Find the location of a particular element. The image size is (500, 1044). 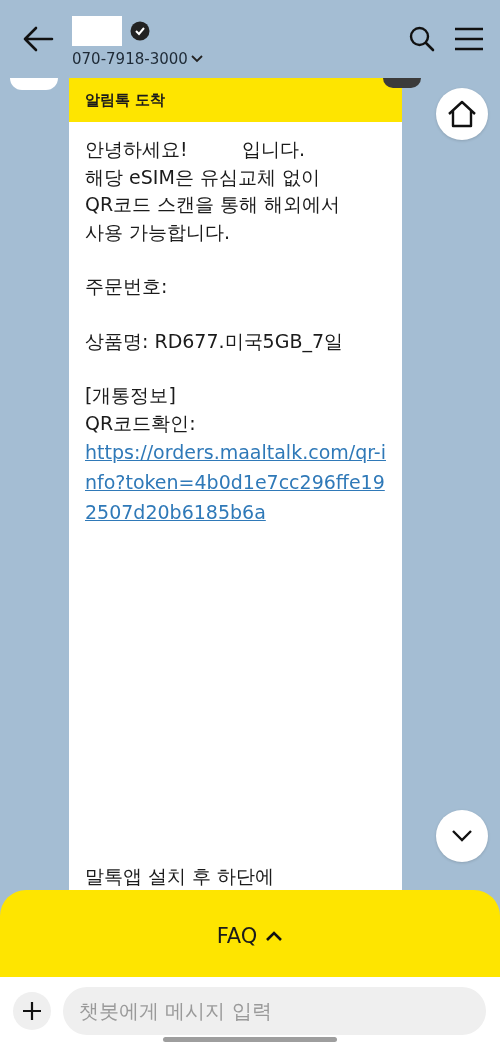

home-icon is located at coordinates (462, 114).